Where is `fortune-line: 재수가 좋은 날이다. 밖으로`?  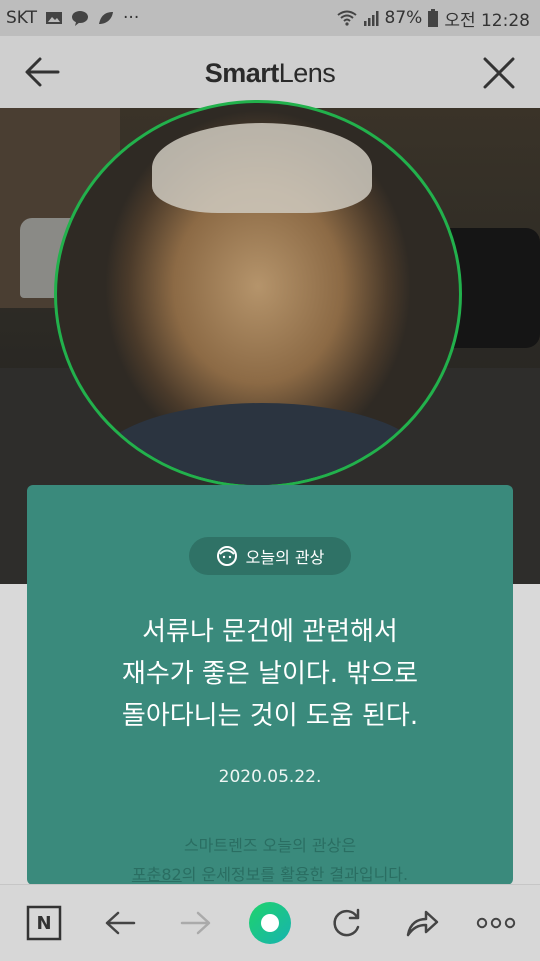
fortune-line: 재수가 좋은 날이다. 밖으로 is located at coordinates (270, 674).